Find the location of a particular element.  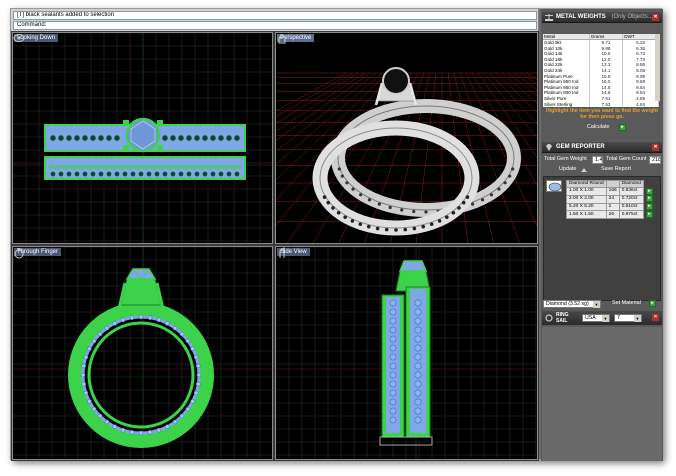

ring-size-label: RING SAIL is located at coordinates (562, 318).